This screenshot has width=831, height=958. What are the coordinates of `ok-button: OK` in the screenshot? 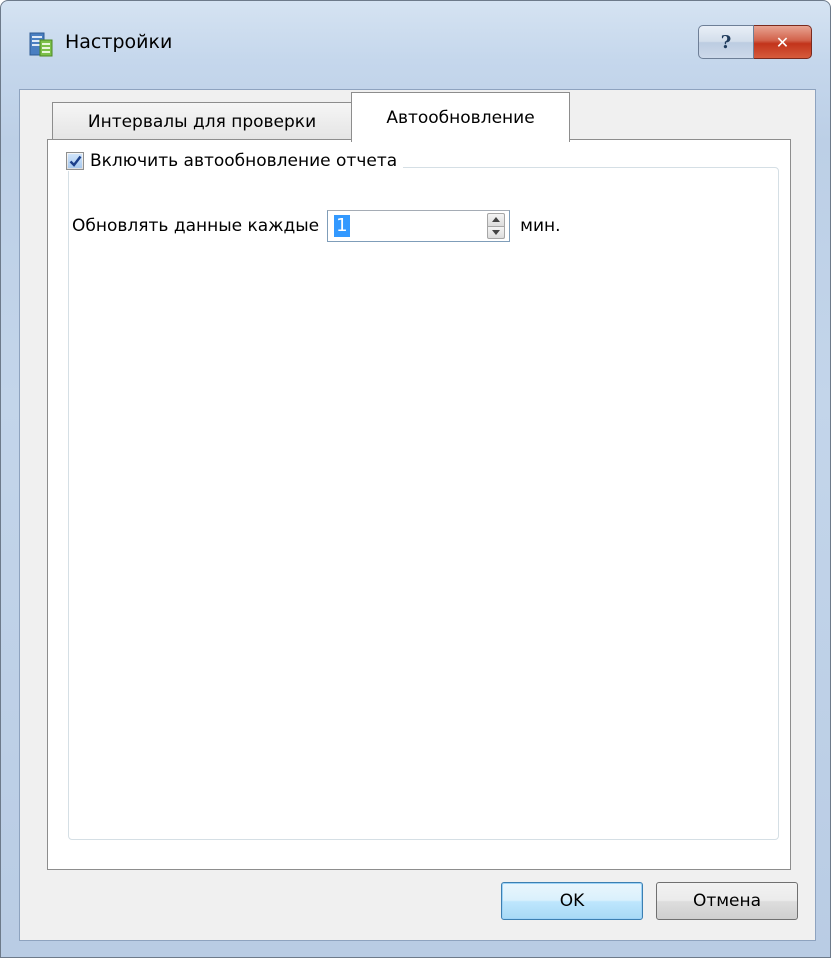 It's located at (572, 901).